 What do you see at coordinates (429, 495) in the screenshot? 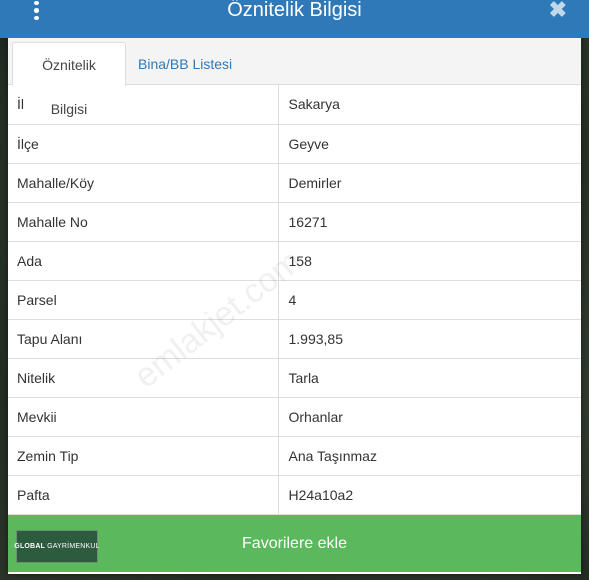
I see `attribute-value: H24a10a2` at bounding box center [429, 495].